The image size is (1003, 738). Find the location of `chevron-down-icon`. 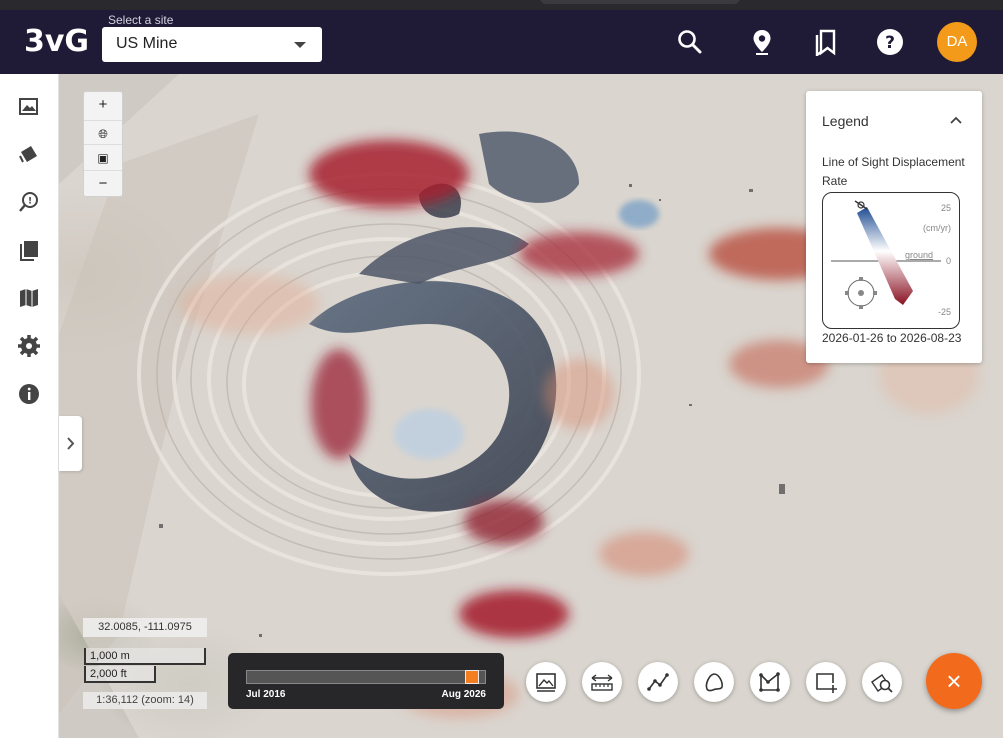

chevron-down-icon is located at coordinates (300, 45).